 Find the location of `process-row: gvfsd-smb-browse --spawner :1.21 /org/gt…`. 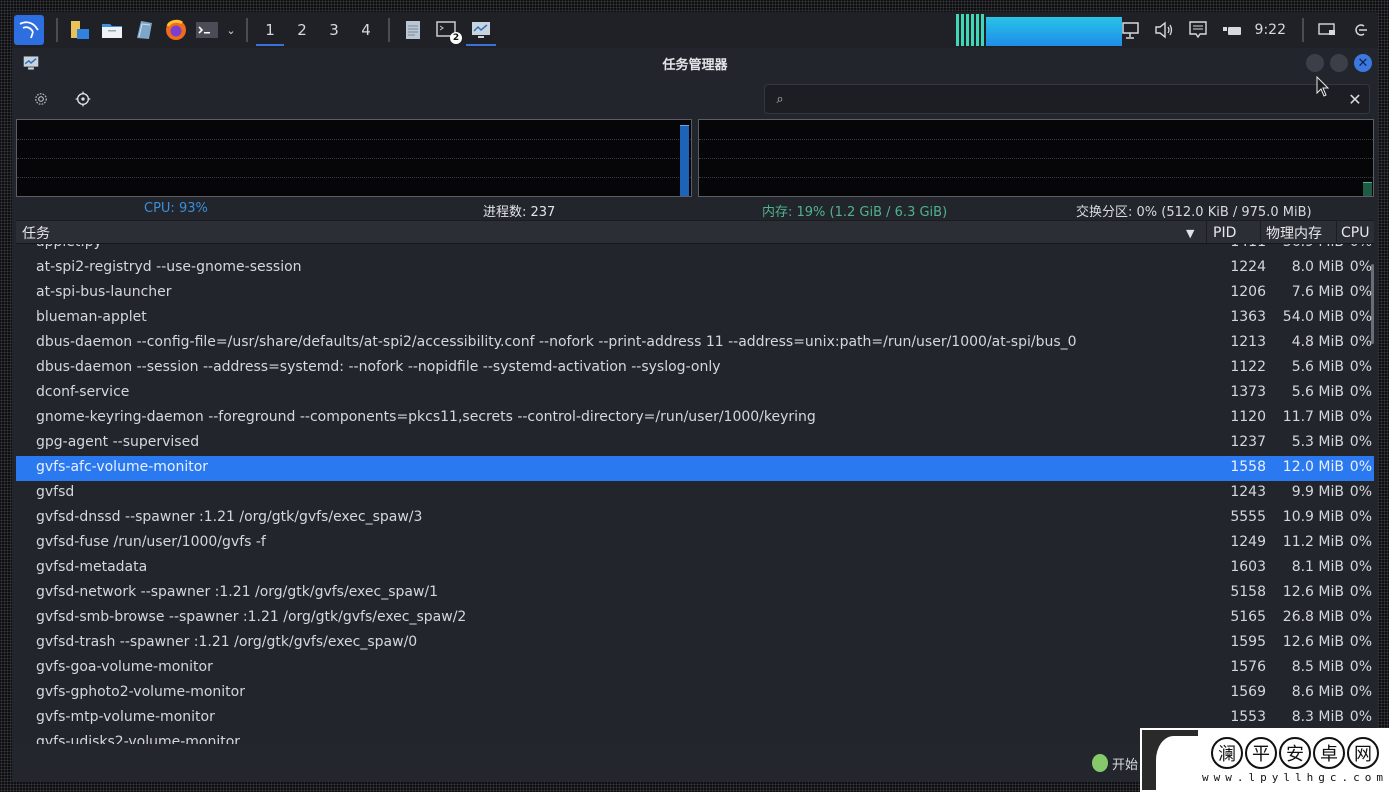

process-row: gvfsd-smb-browse --spawner :1.21 /org/gt… is located at coordinates (695, 618).